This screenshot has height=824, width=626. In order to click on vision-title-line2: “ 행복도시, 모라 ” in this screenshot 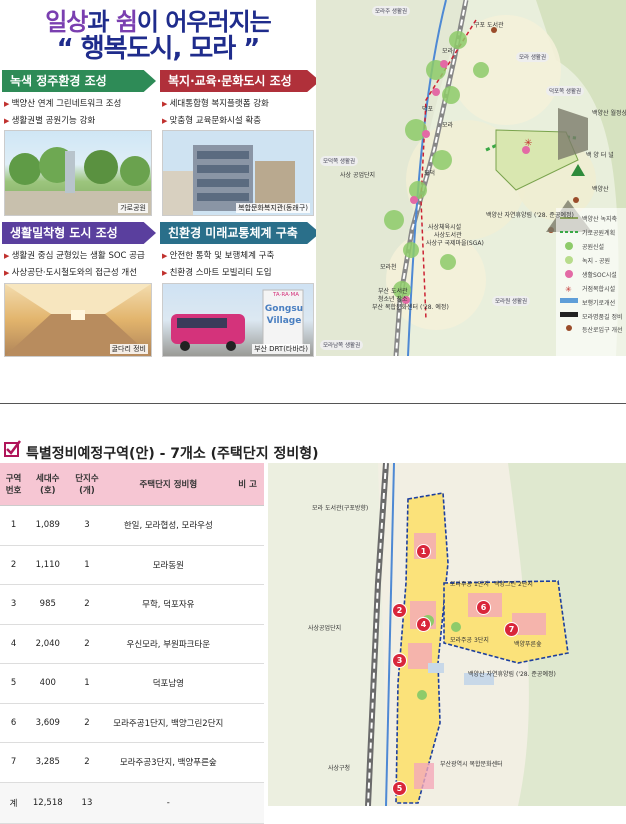, I will do `click(158, 49)`.